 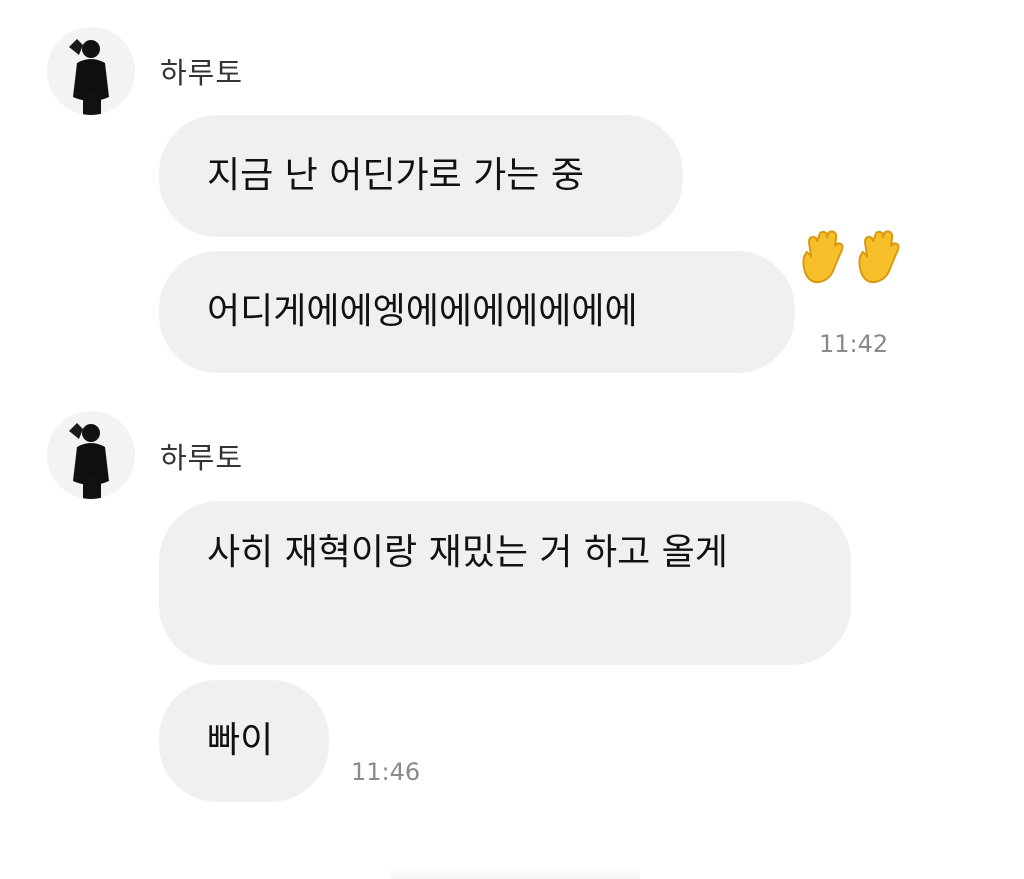 I want to click on waving-hands-emoji, so click(x=851, y=260).